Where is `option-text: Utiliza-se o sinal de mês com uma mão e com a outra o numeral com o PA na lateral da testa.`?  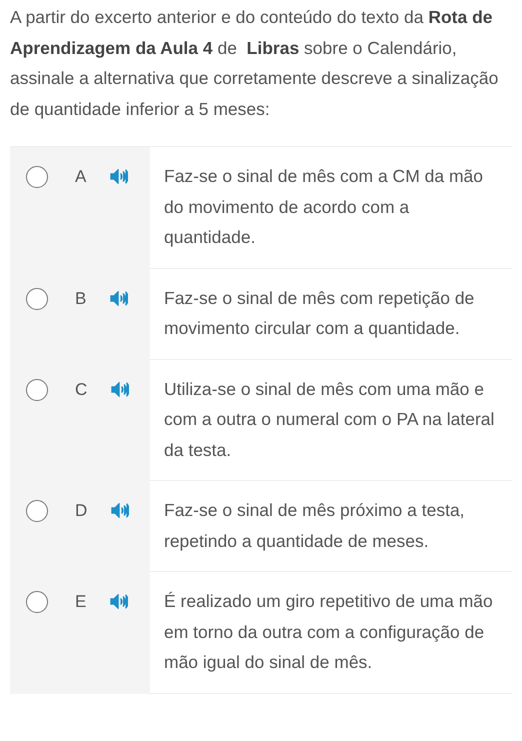
option-text: Utiliza-se o sinal de mês com uma mão e com a outra o numeral com o PA na lateral da testa. is located at coordinates (331, 420).